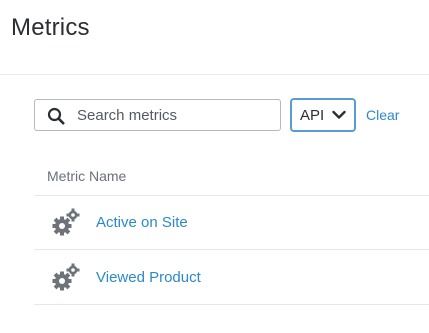  Describe the element at coordinates (176, 115) in the screenshot. I see `search-input` at that location.